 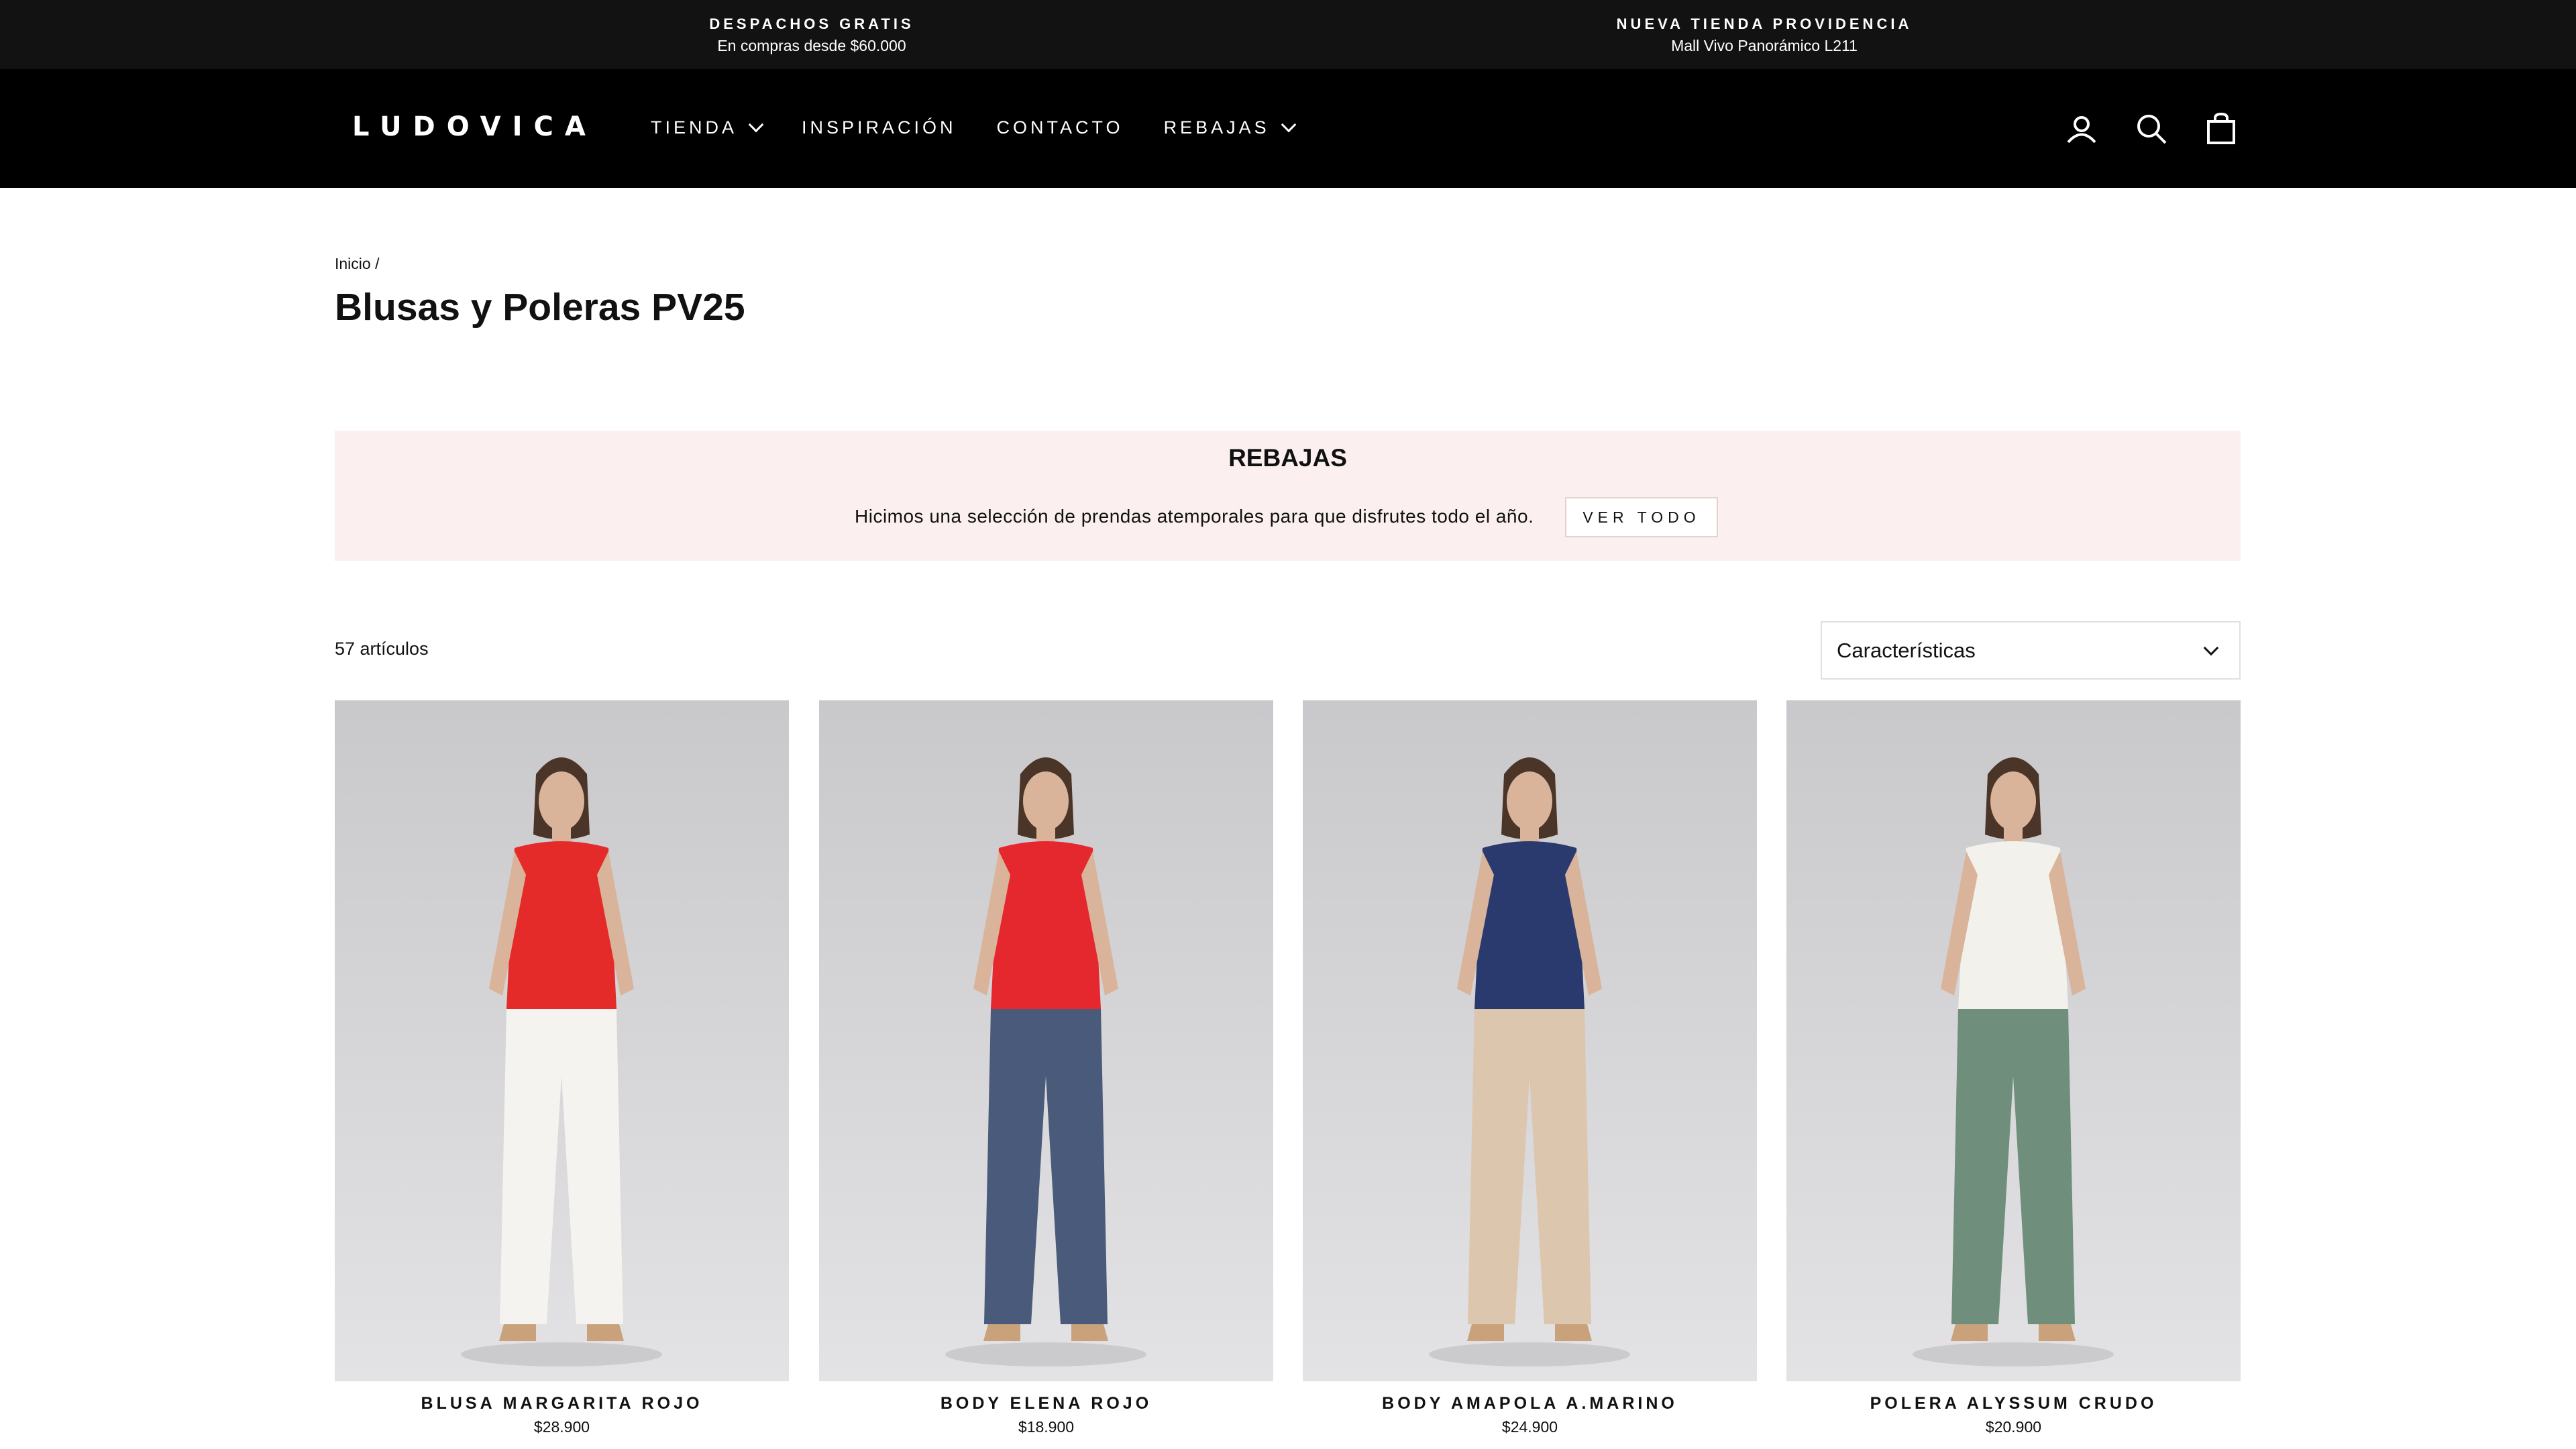 What do you see at coordinates (2013, 1403) in the screenshot?
I see `product-name: POLERA ALYSSUM CRUDO` at bounding box center [2013, 1403].